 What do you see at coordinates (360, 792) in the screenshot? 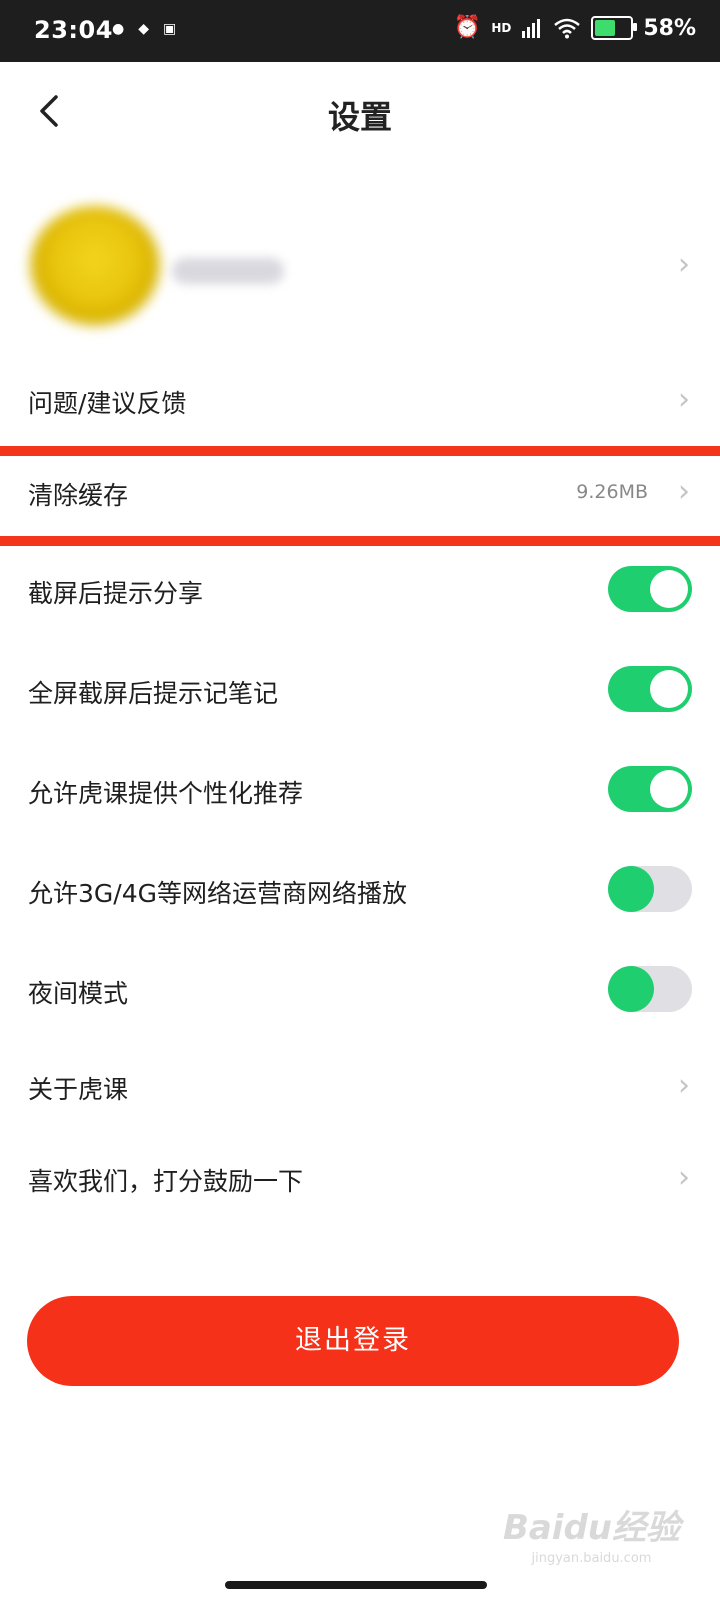
I see `personalized-row: 允许虎课提供个性化推荐` at bounding box center [360, 792].